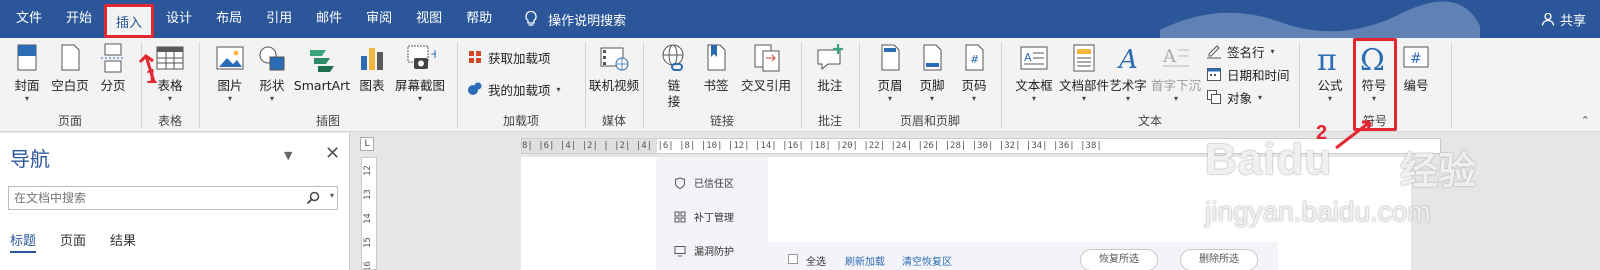  What do you see at coordinates (1084, 73) in the screenshot?
I see `quick-parts-button: 文档部件 ▾` at bounding box center [1084, 73].